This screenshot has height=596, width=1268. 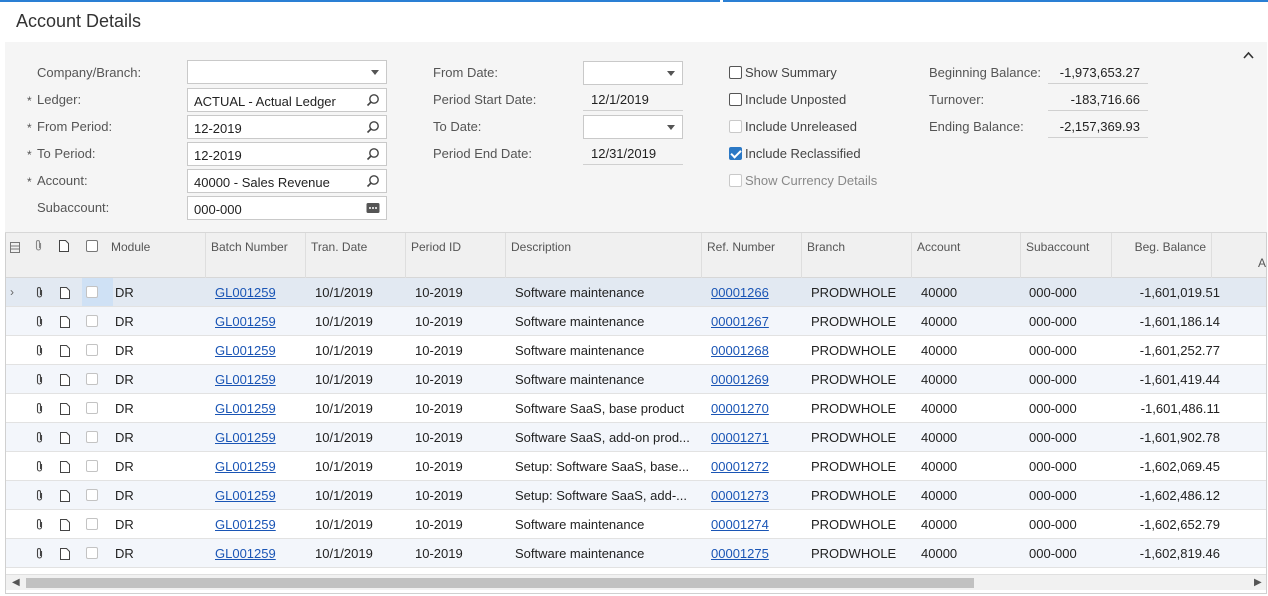 I want to click on select-all-checkbox, so click(x=92, y=246).